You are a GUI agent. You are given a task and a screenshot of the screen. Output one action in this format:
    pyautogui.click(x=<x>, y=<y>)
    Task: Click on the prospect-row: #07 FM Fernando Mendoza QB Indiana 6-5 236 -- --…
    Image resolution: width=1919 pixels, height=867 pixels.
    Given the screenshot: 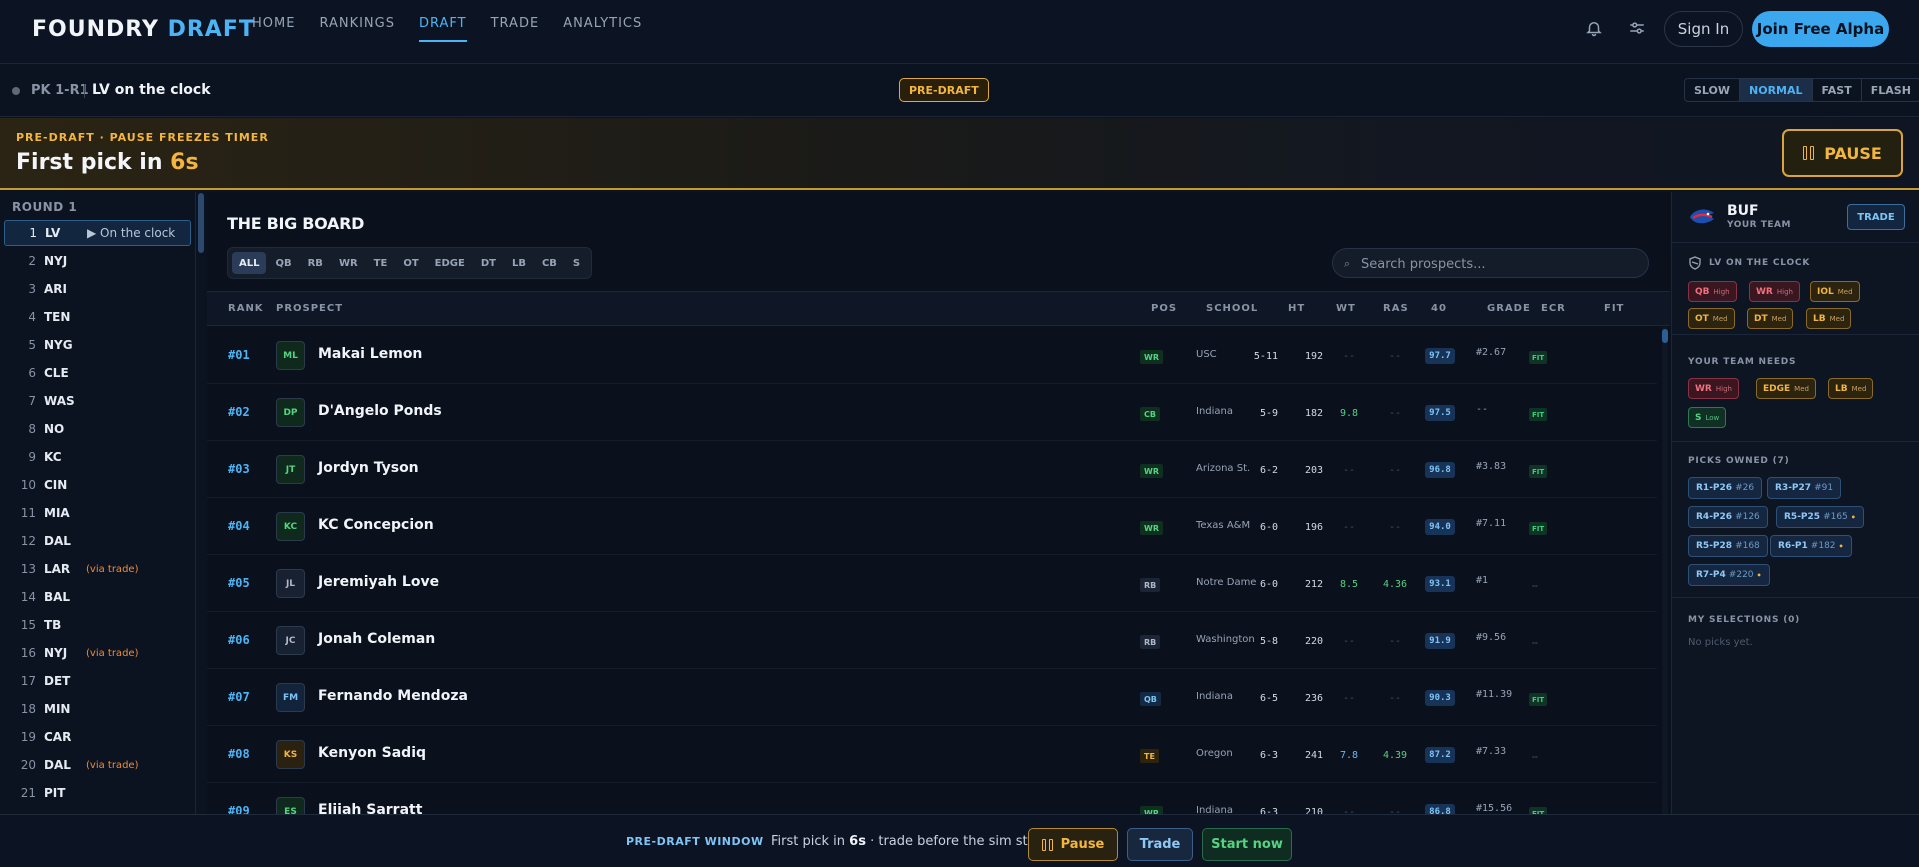 What is the action you would take?
    pyautogui.click(x=932, y=697)
    